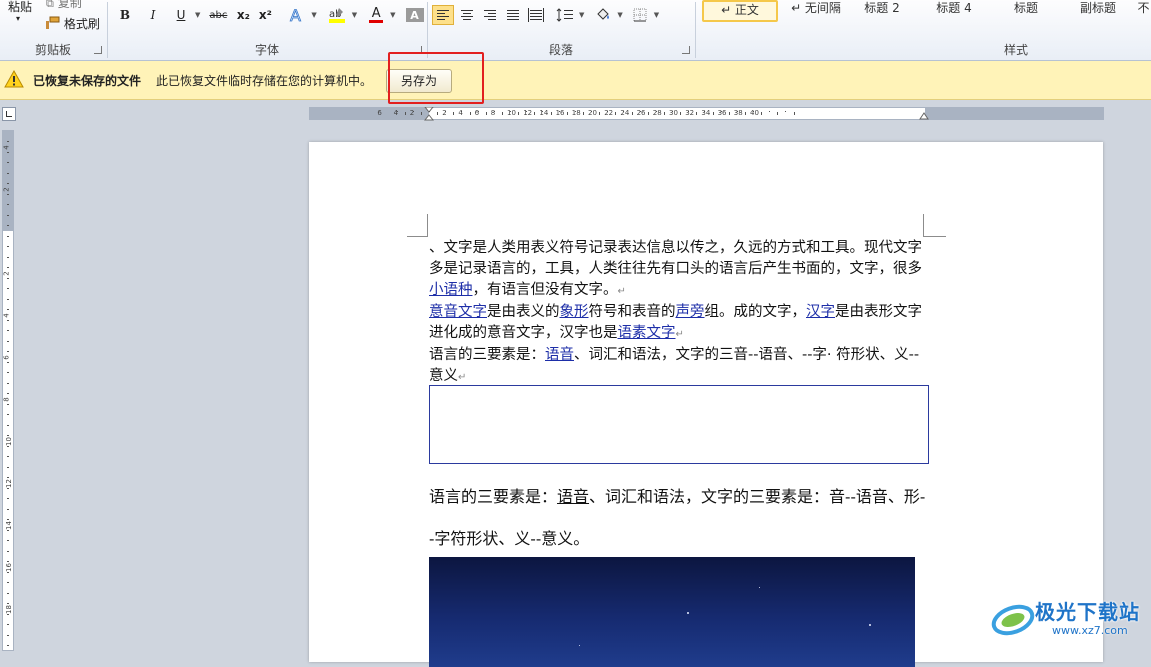 Image resolution: width=1151 pixels, height=667 pixels. I want to click on ruler-right-margin, so click(1014, 113).